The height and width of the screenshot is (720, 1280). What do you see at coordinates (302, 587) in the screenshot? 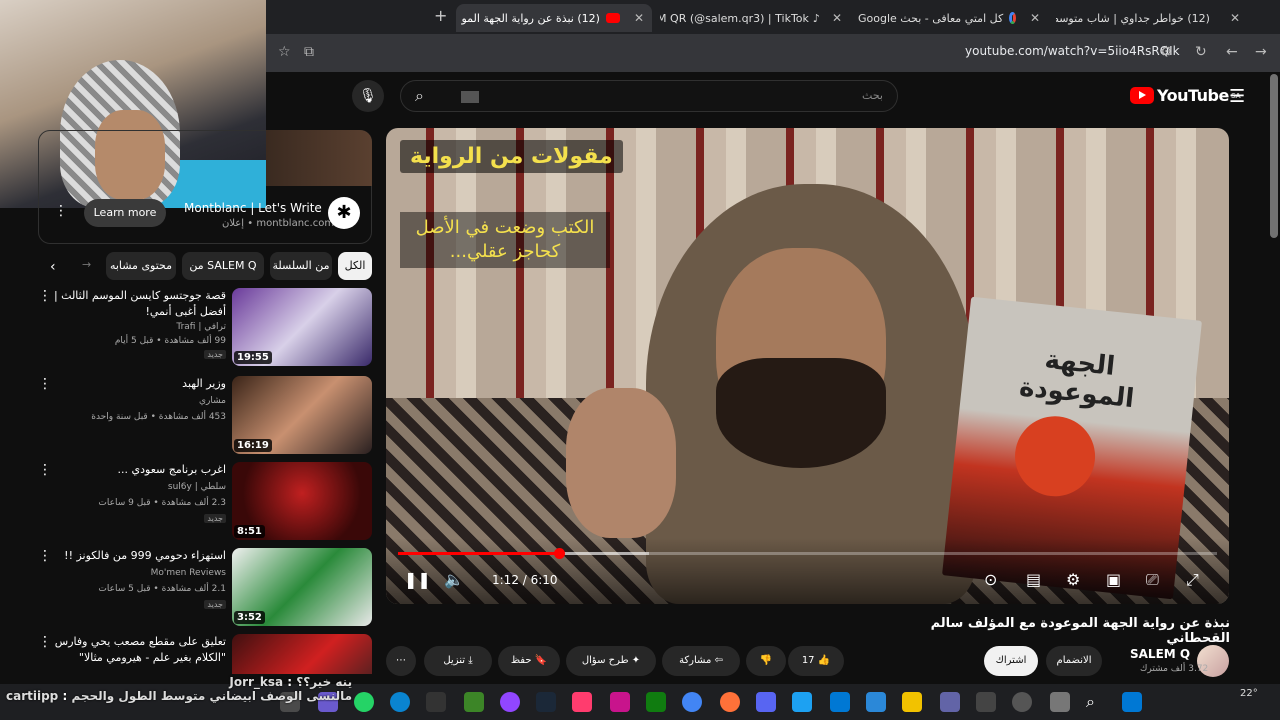
I see `video-thumbnail: 3:52` at bounding box center [302, 587].